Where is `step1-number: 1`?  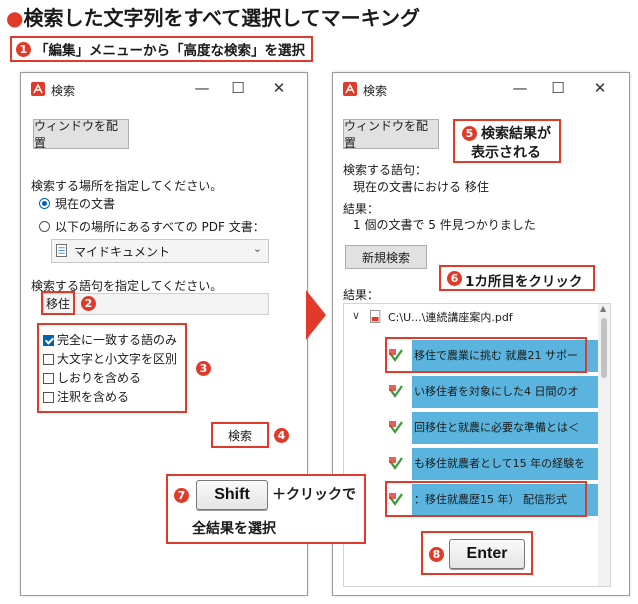 step1-number: 1 is located at coordinates (23, 49).